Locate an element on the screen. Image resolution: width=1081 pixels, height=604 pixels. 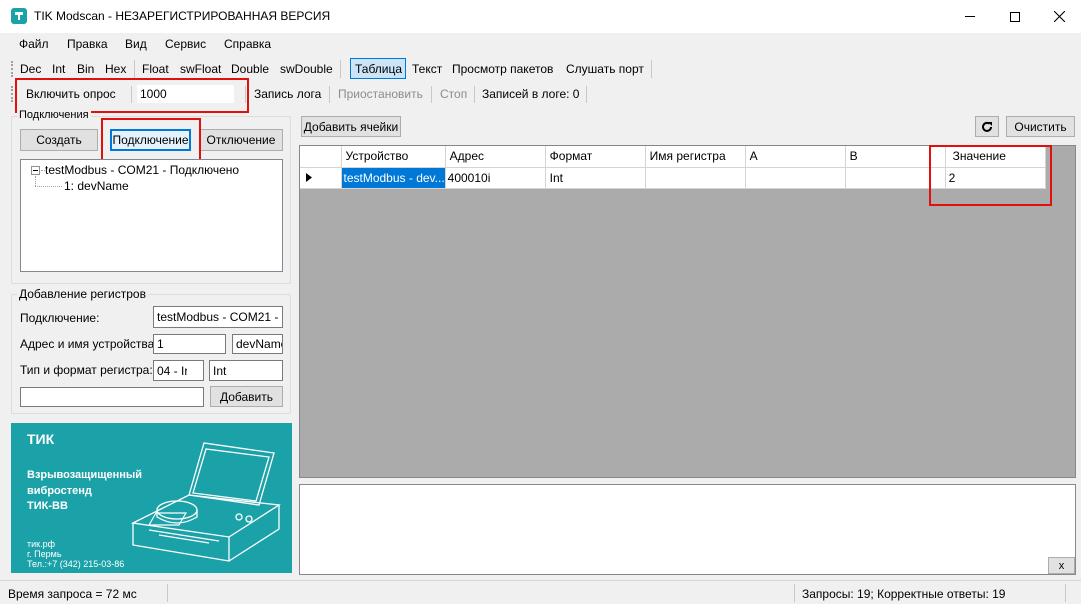
add-cells-button: Добавить ячейки is located at coordinates (351, 126).